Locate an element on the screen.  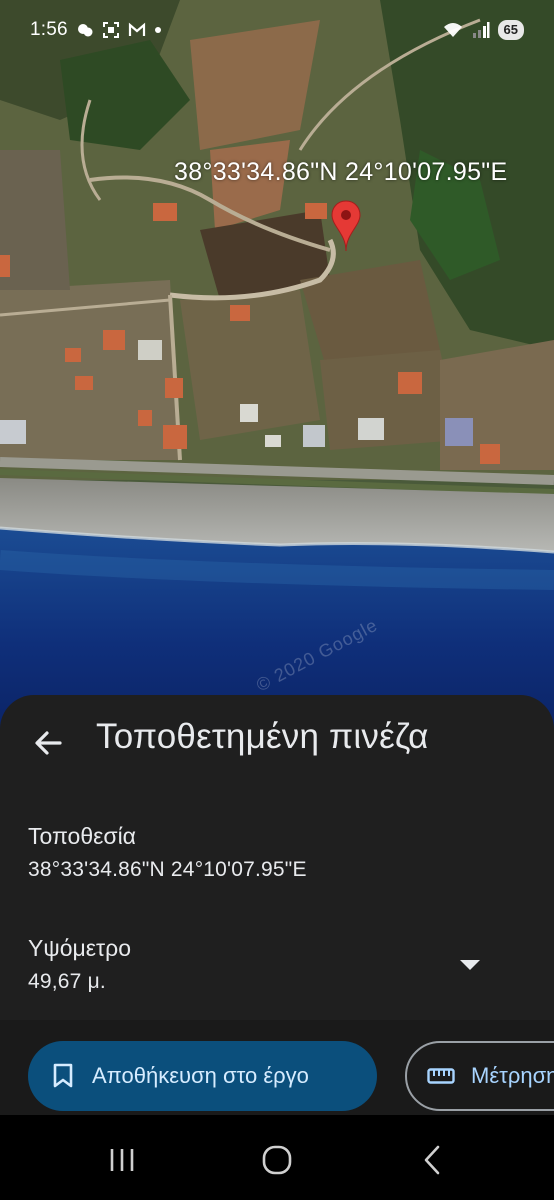
recents-button is located at coordinates (122, 1160).